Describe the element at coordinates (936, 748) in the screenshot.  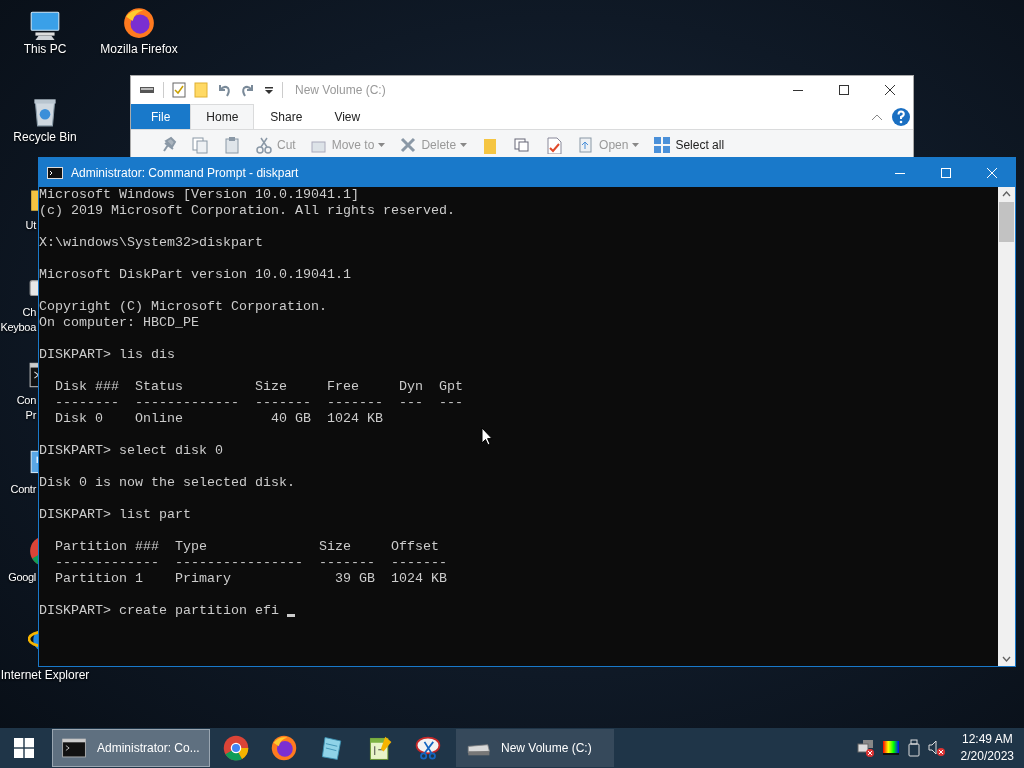
I see `volume-muted-icon` at that location.